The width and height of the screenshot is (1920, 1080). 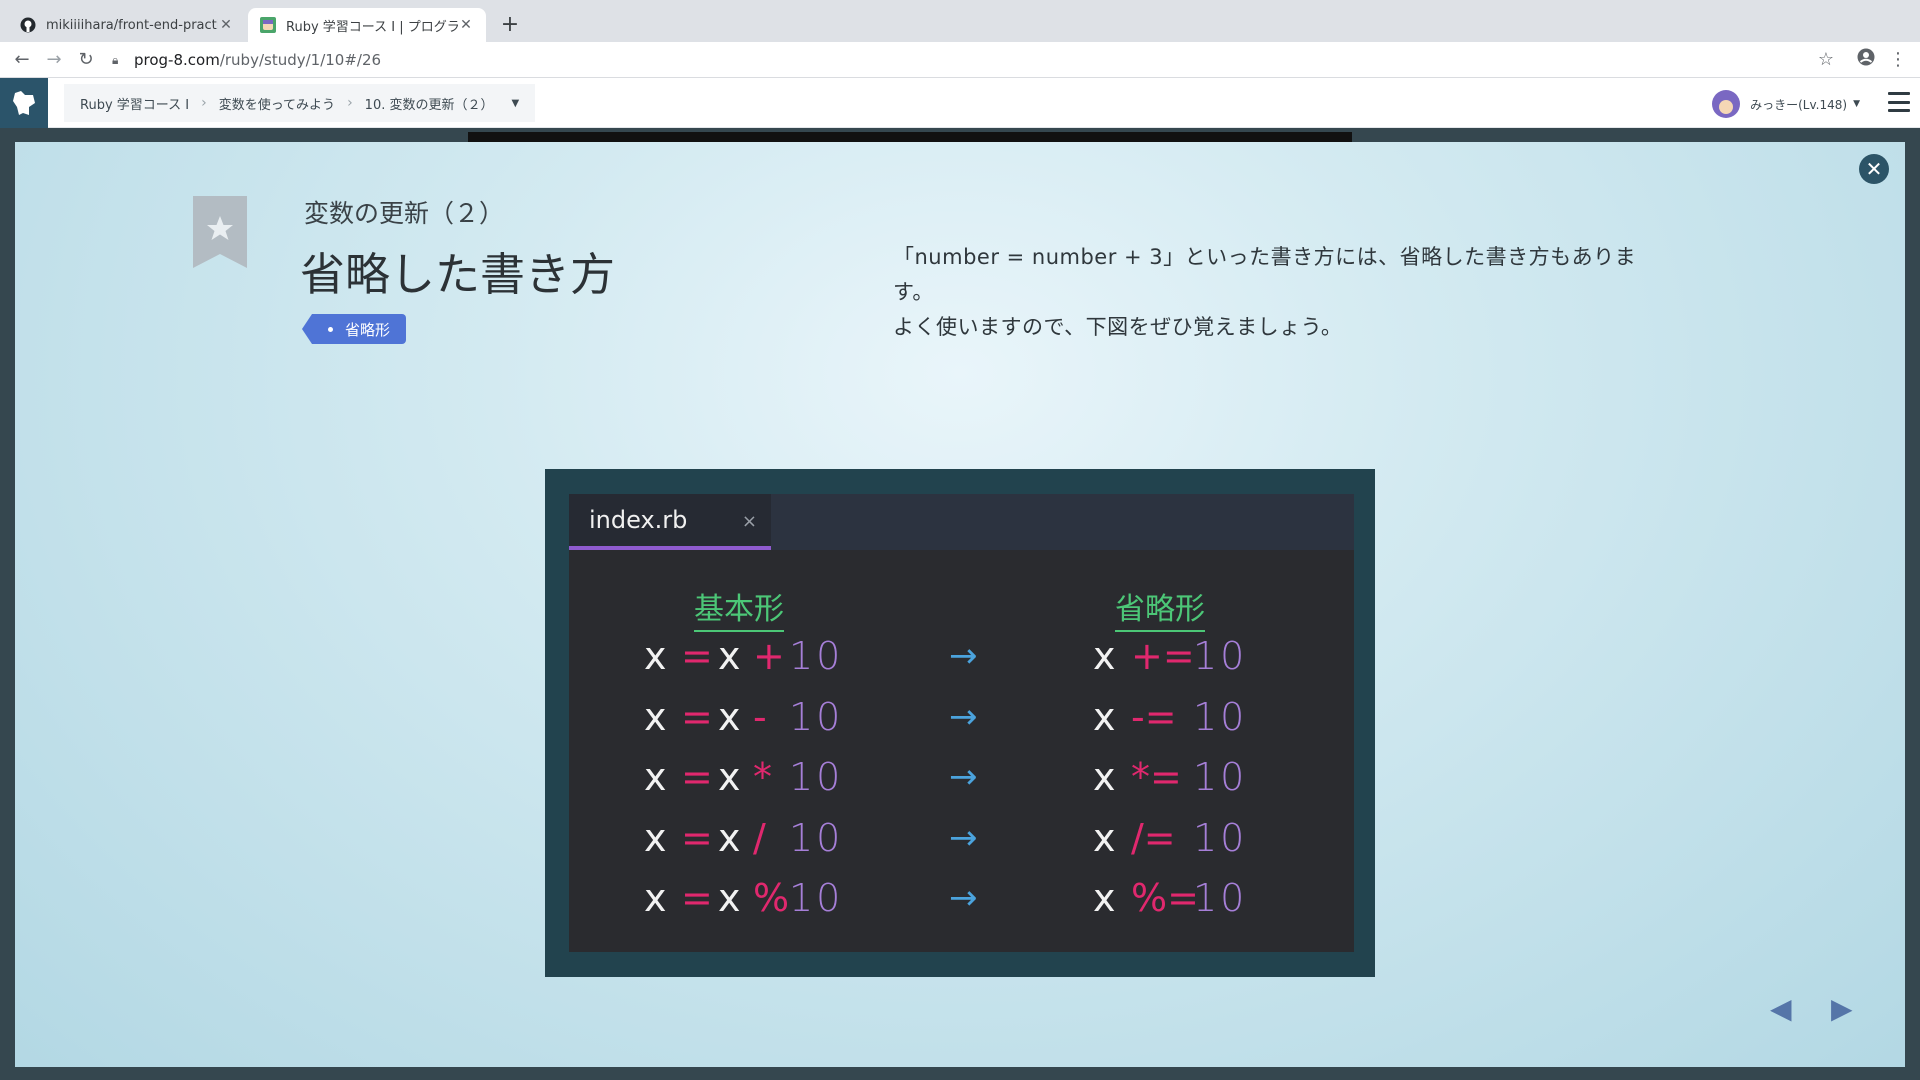 I want to click on github-icon, so click(x=28, y=25).